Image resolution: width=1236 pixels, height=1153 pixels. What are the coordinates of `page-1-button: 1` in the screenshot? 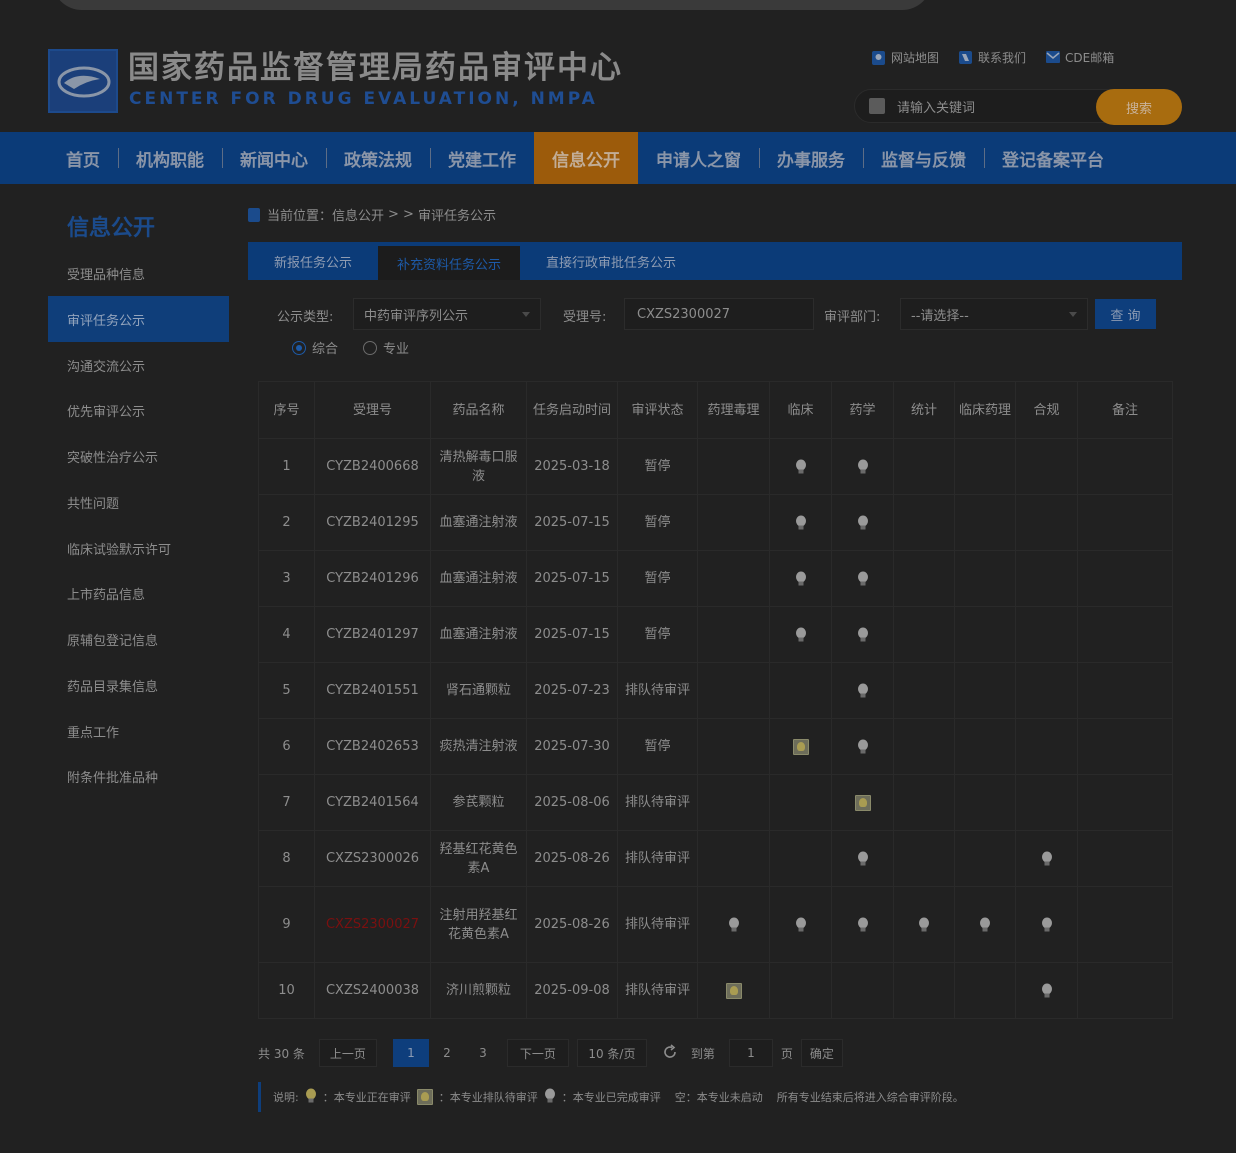 It's located at (410, 1053).